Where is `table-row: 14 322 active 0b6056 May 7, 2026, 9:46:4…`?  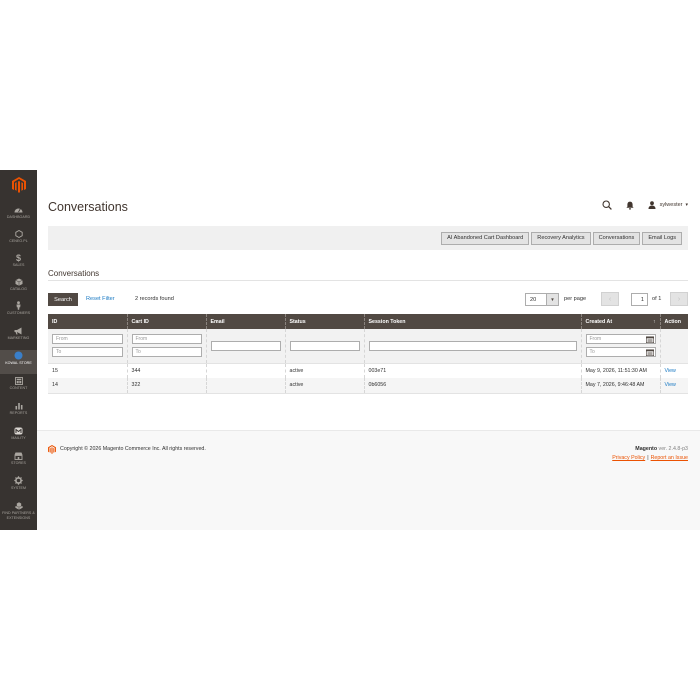 table-row: 14 322 active 0b6056 May 7, 2026, 9:46:4… is located at coordinates (368, 386).